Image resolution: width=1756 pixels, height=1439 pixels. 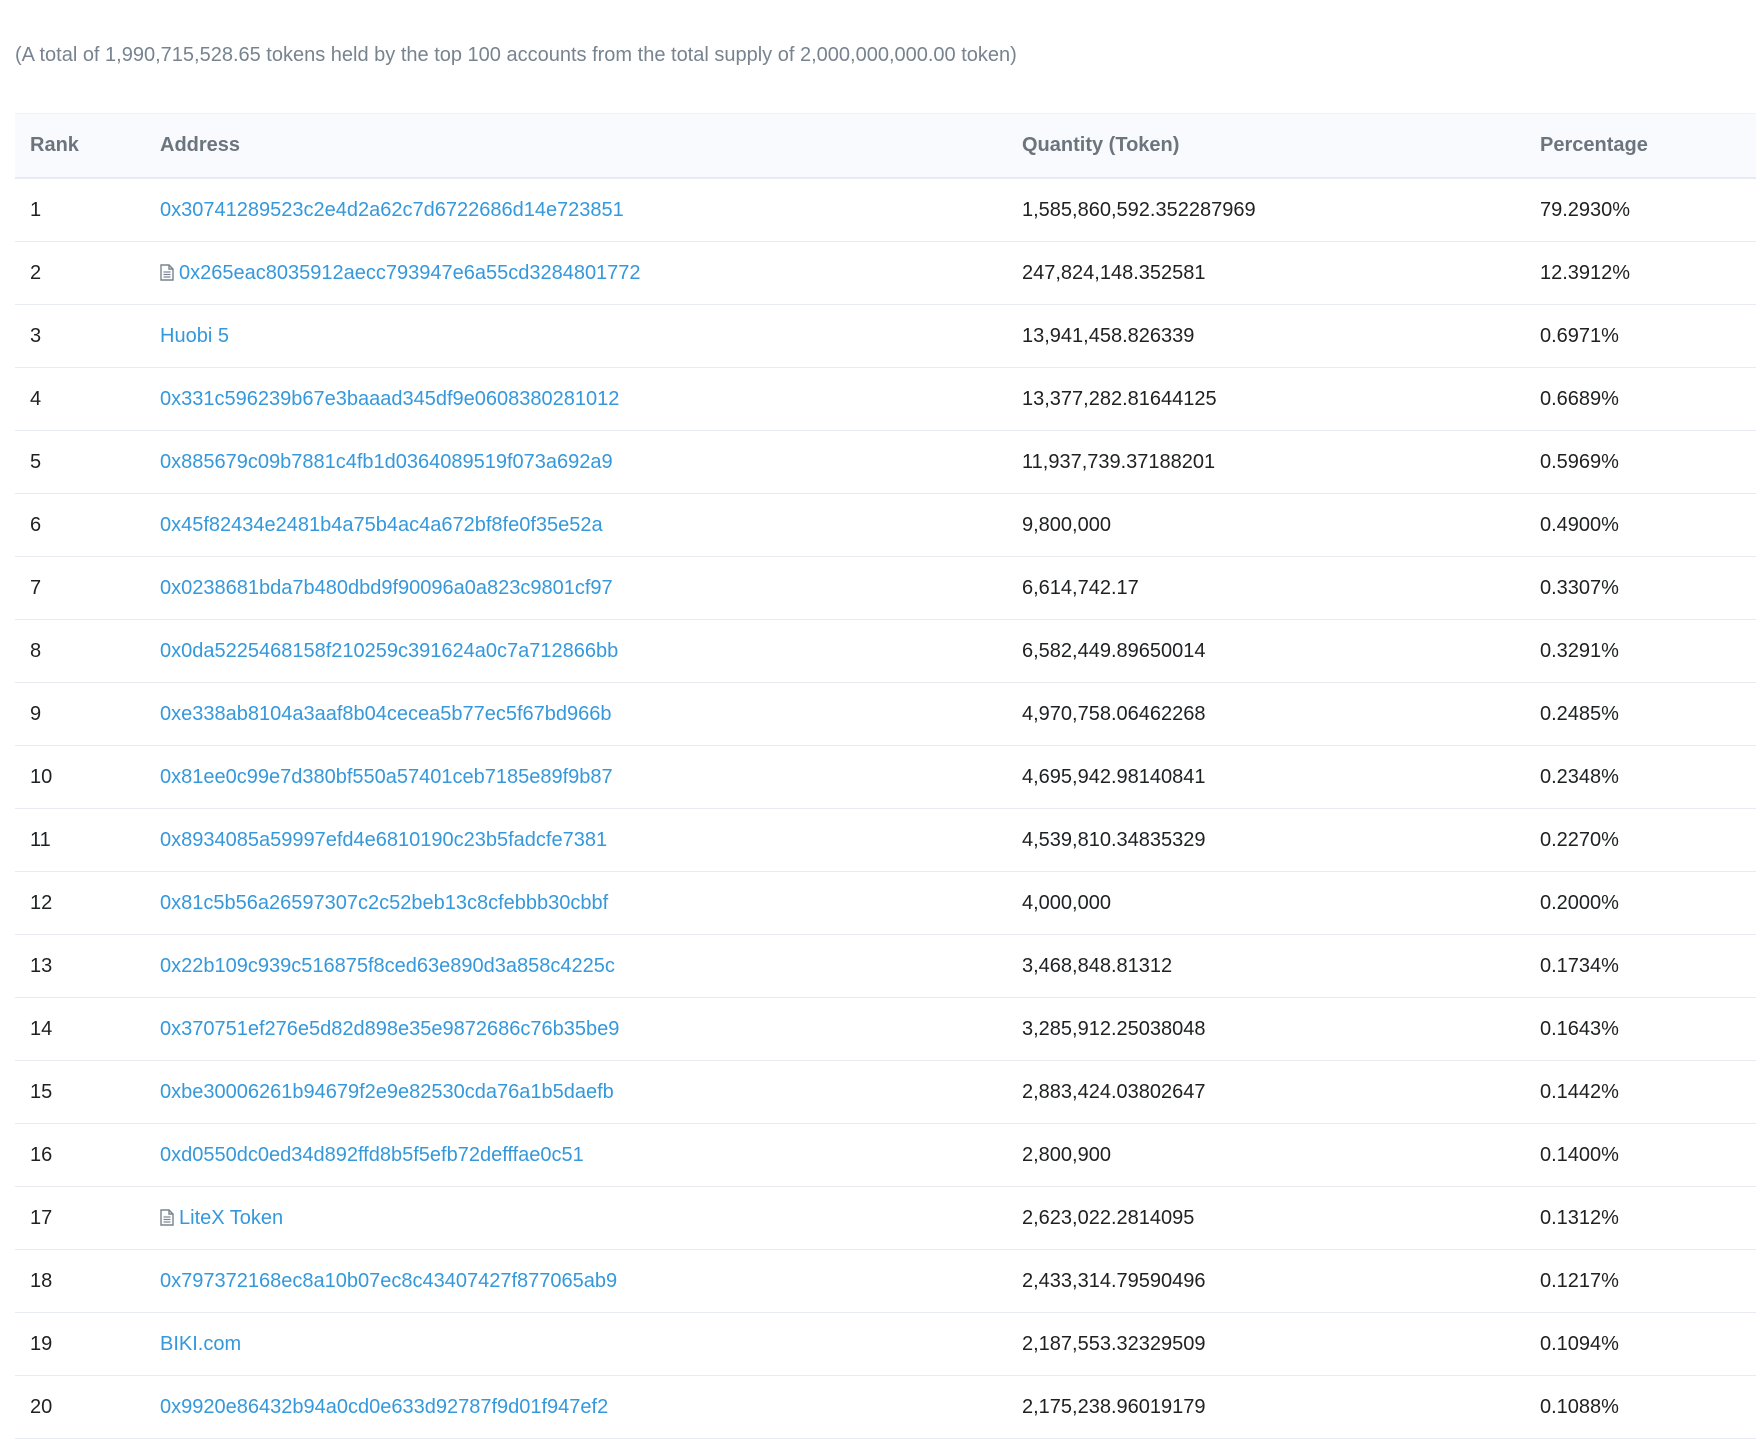 What do you see at coordinates (80, 1407) in the screenshot?
I see `rank-cell: 20` at bounding box center [80, 1407].